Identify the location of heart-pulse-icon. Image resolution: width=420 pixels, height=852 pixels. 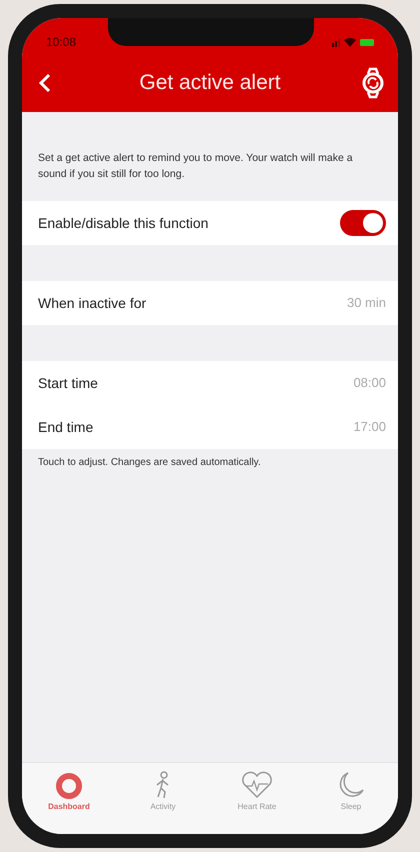
(257, 785).